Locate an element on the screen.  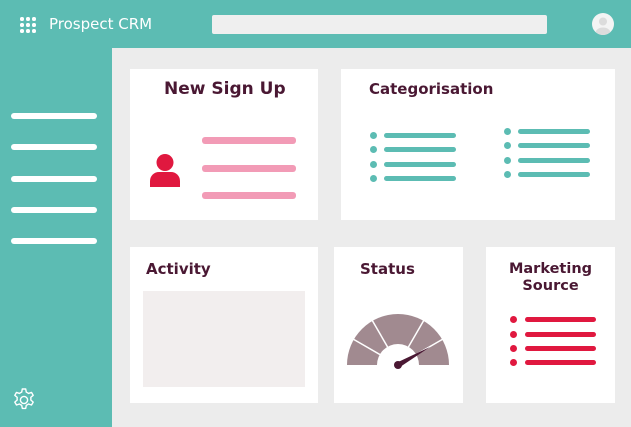
top-bar: Prospect CRM is located at coordinates (315, 24).